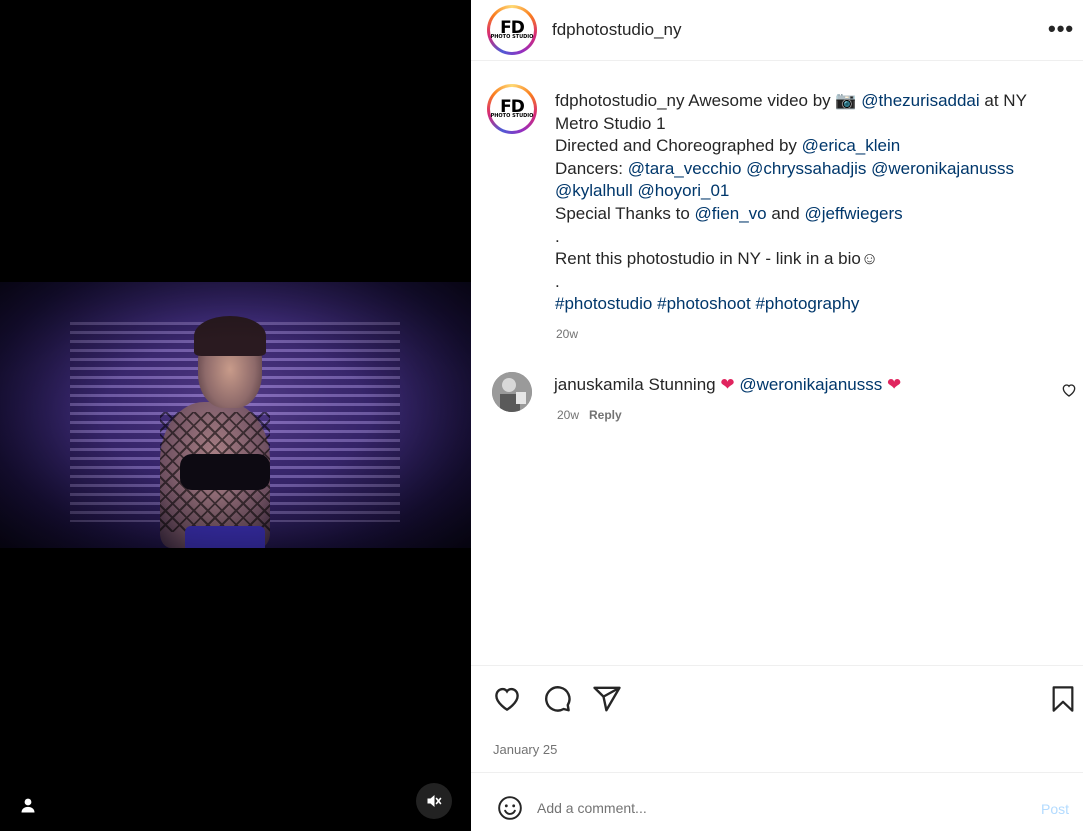 The height and width of the screenshot is (831, 1083). I want to click on speaker-muted-icon, so click(434, 801).